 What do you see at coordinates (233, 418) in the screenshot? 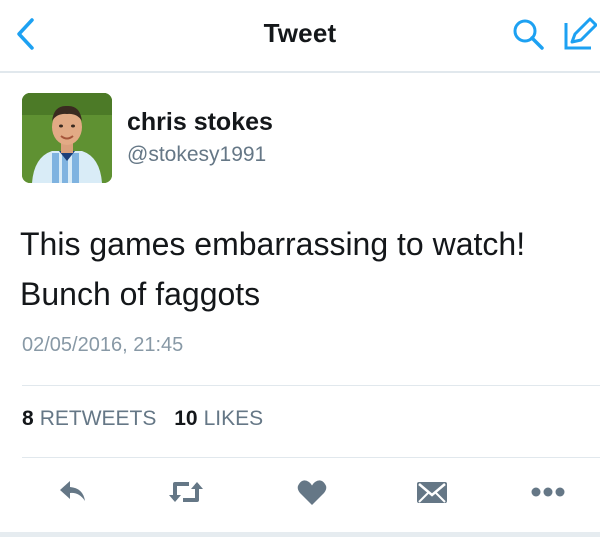
I see `likes-label: LIKES` at bounding box center [233, 418].